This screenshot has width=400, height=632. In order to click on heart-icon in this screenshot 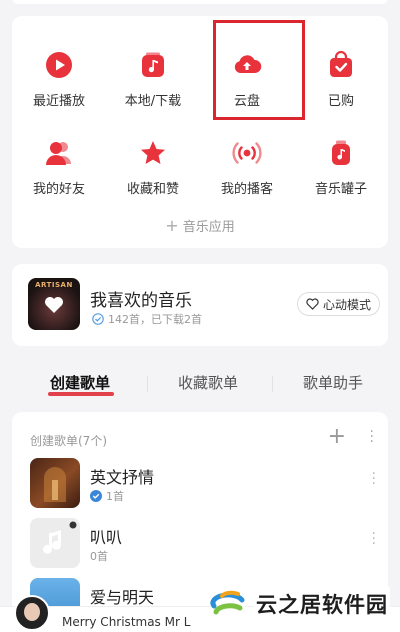, I will do `click(54, 305)`.